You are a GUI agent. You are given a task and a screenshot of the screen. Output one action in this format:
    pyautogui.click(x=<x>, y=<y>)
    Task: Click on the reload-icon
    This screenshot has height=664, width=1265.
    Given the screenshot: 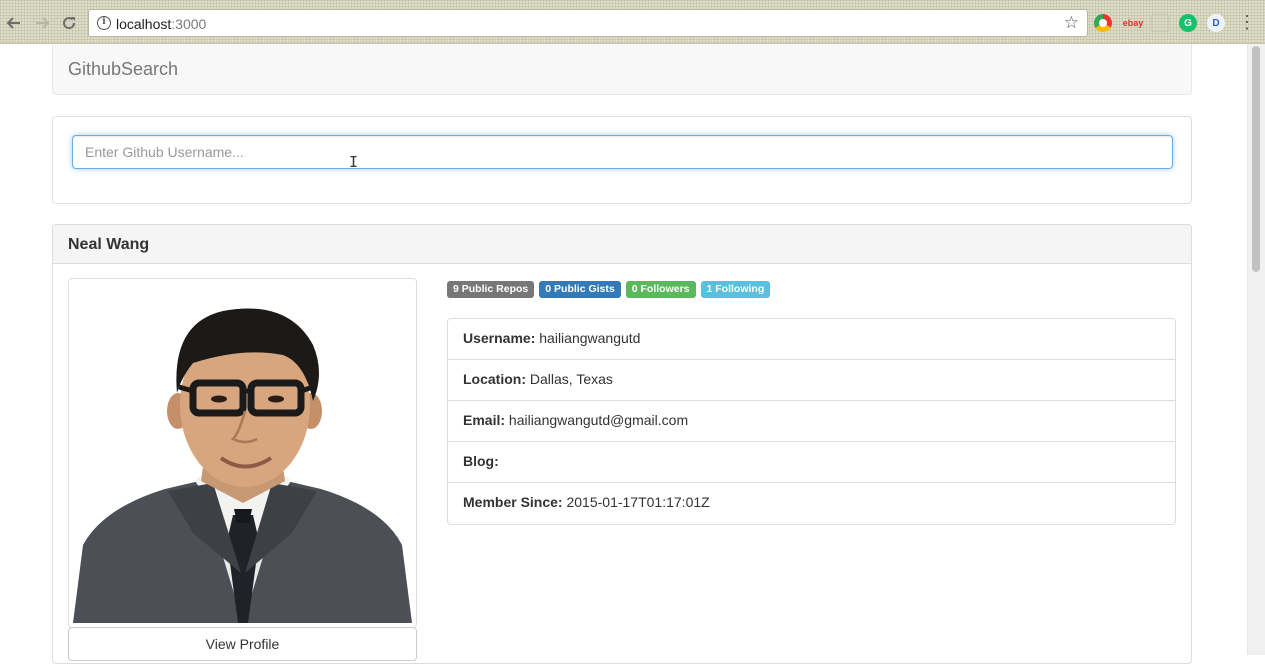 What is the action you would take?
    pyautogui.click(x=69, y=23)
    